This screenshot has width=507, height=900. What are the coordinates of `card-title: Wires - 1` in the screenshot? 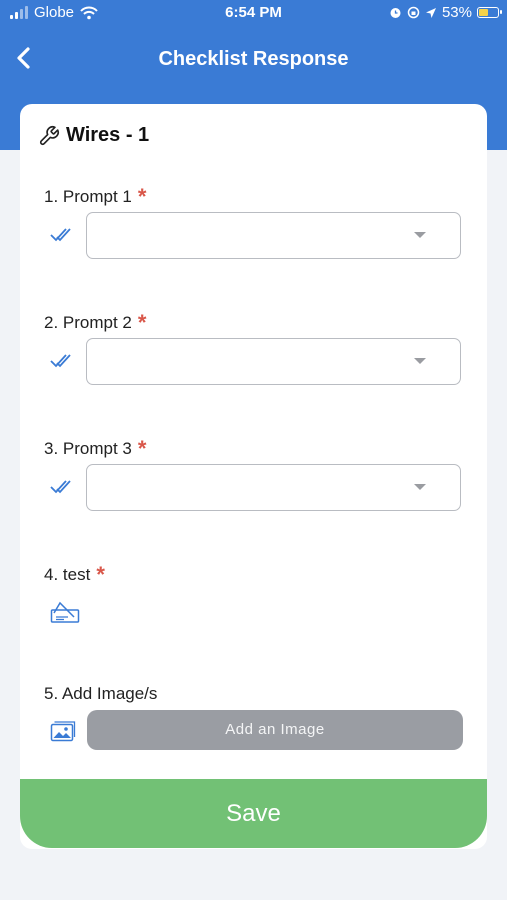 It's located at (93, 135).